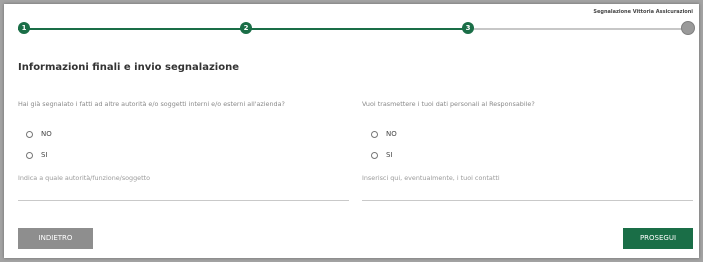 This screenshot has width=703, height=262. I want to click on back-button: INDIETRO, so click(55, 238).